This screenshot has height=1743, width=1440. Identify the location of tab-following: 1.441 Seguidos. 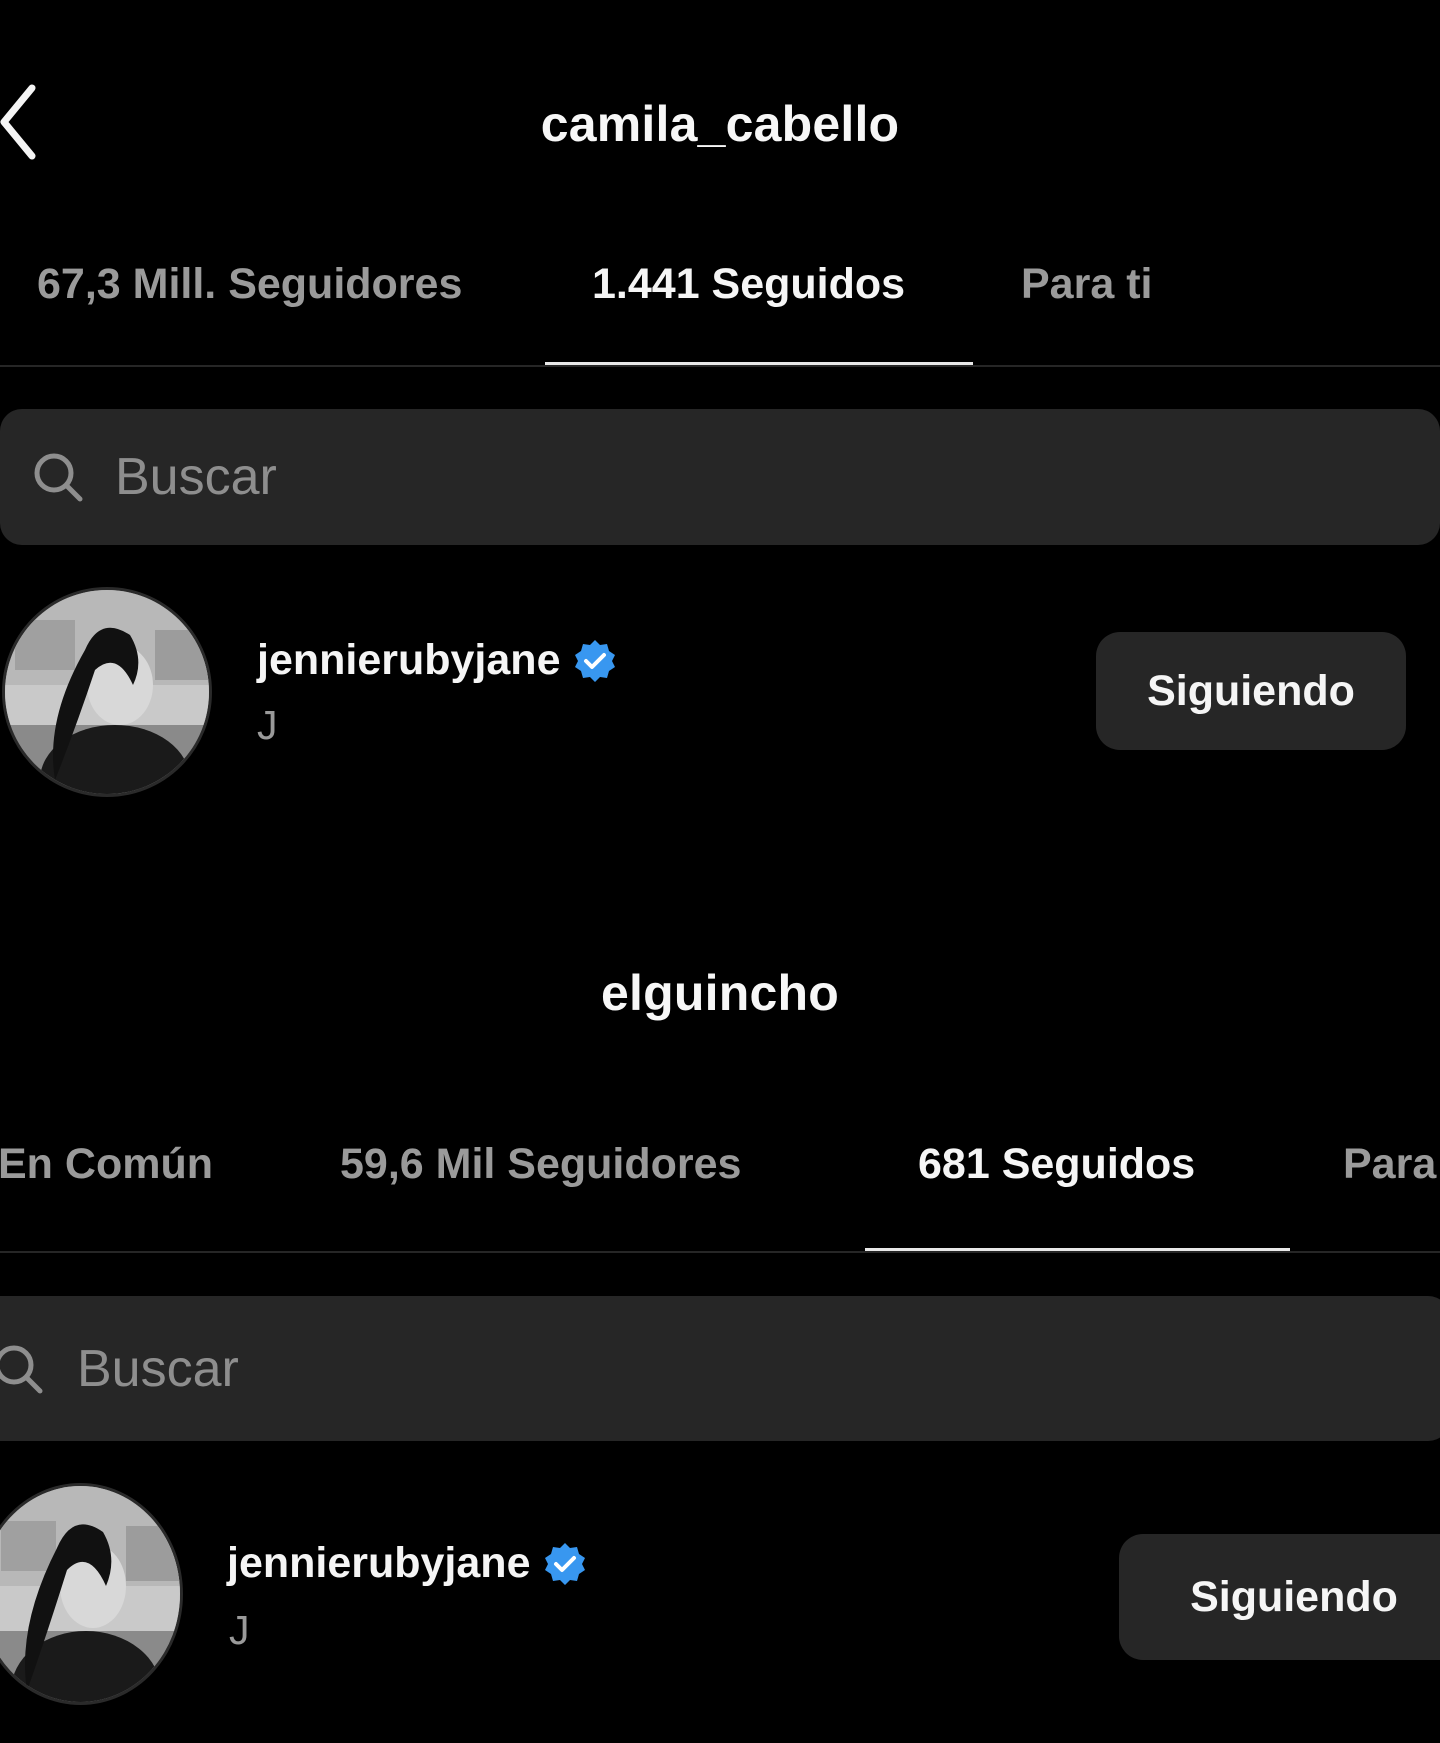
(748, 284).